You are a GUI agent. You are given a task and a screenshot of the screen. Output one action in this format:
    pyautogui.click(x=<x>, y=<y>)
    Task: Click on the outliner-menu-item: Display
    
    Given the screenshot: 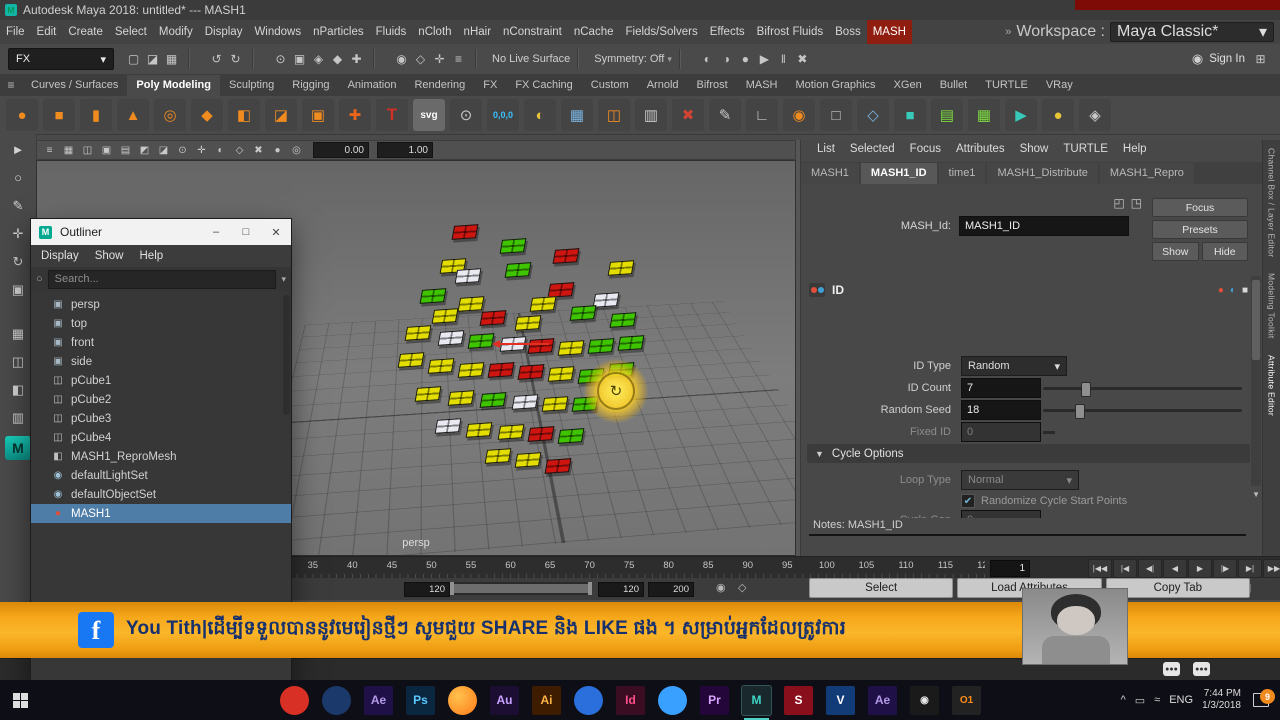 What is the action you would take?
    pyautogui.click(x=60, y=256)
    